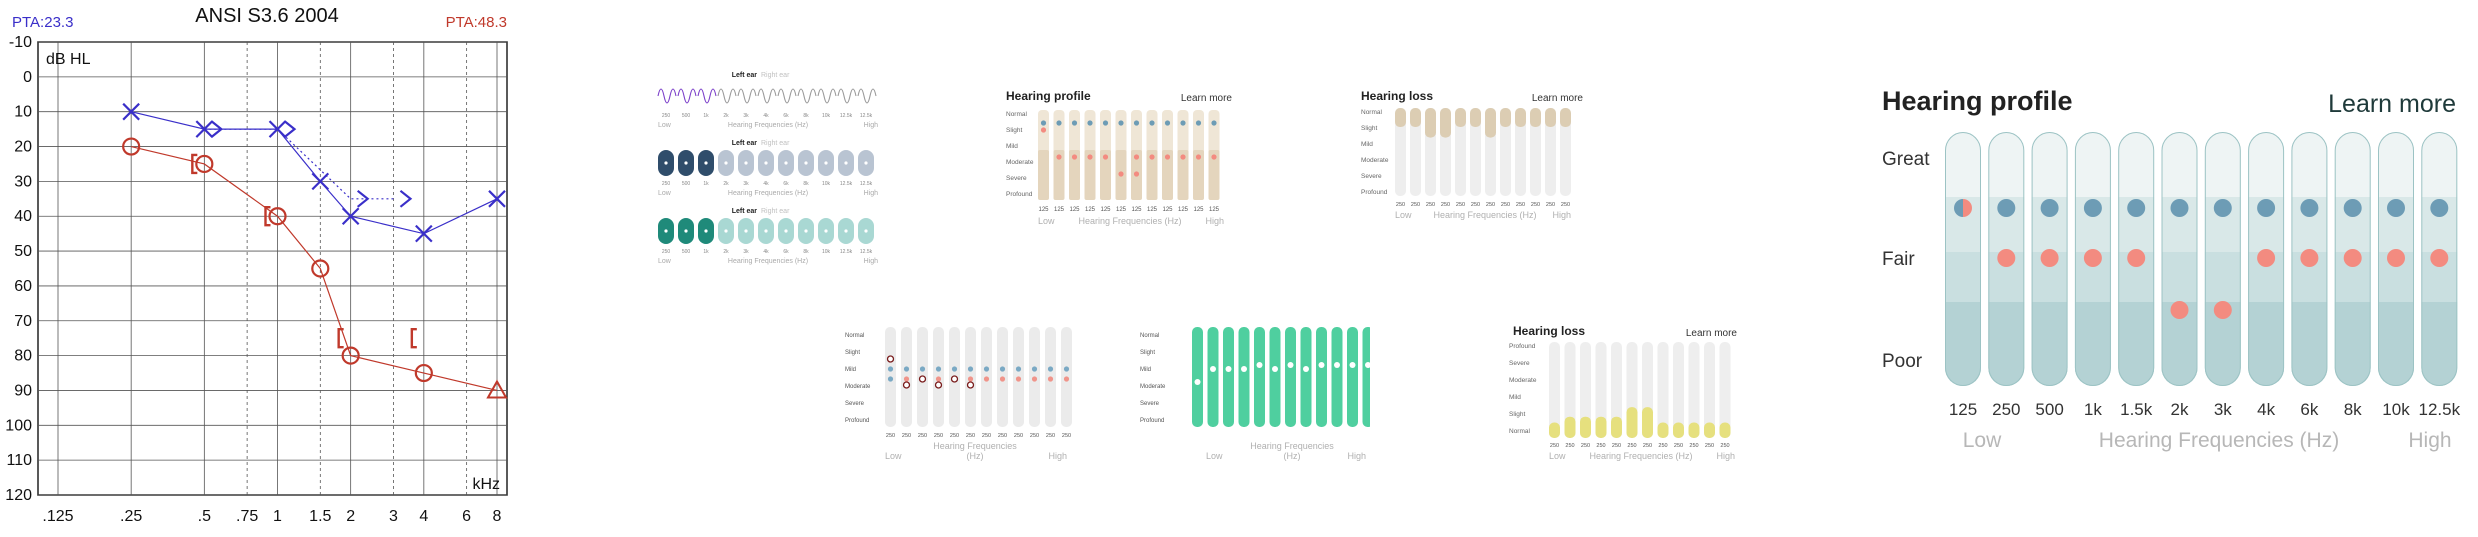 The width and height of the screenshot is (2478, 537). Describe the element at coordinates (1558, 98) in the screenshot. I see `thumb3-learn-more: Learn more` at that location.